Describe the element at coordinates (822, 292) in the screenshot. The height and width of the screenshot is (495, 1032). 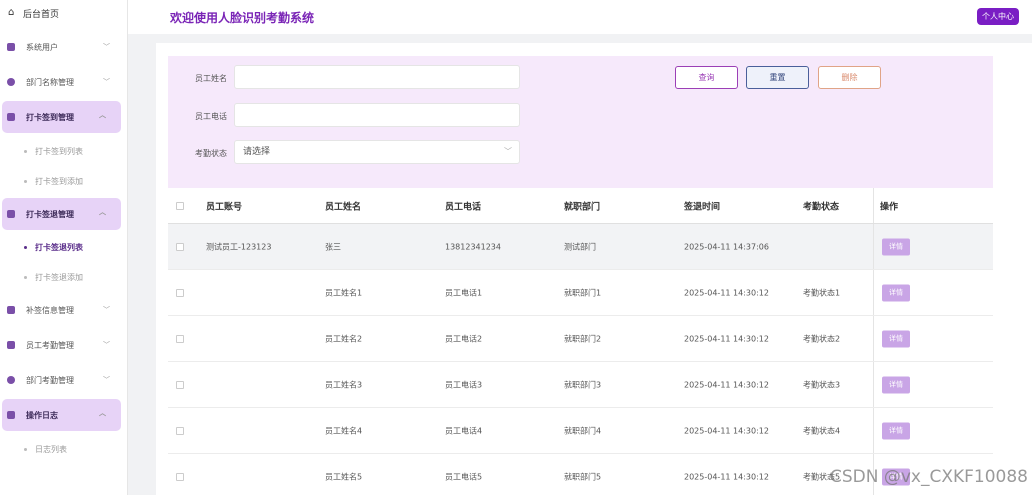
I see `cell-status: 考勤状态1` at that location.